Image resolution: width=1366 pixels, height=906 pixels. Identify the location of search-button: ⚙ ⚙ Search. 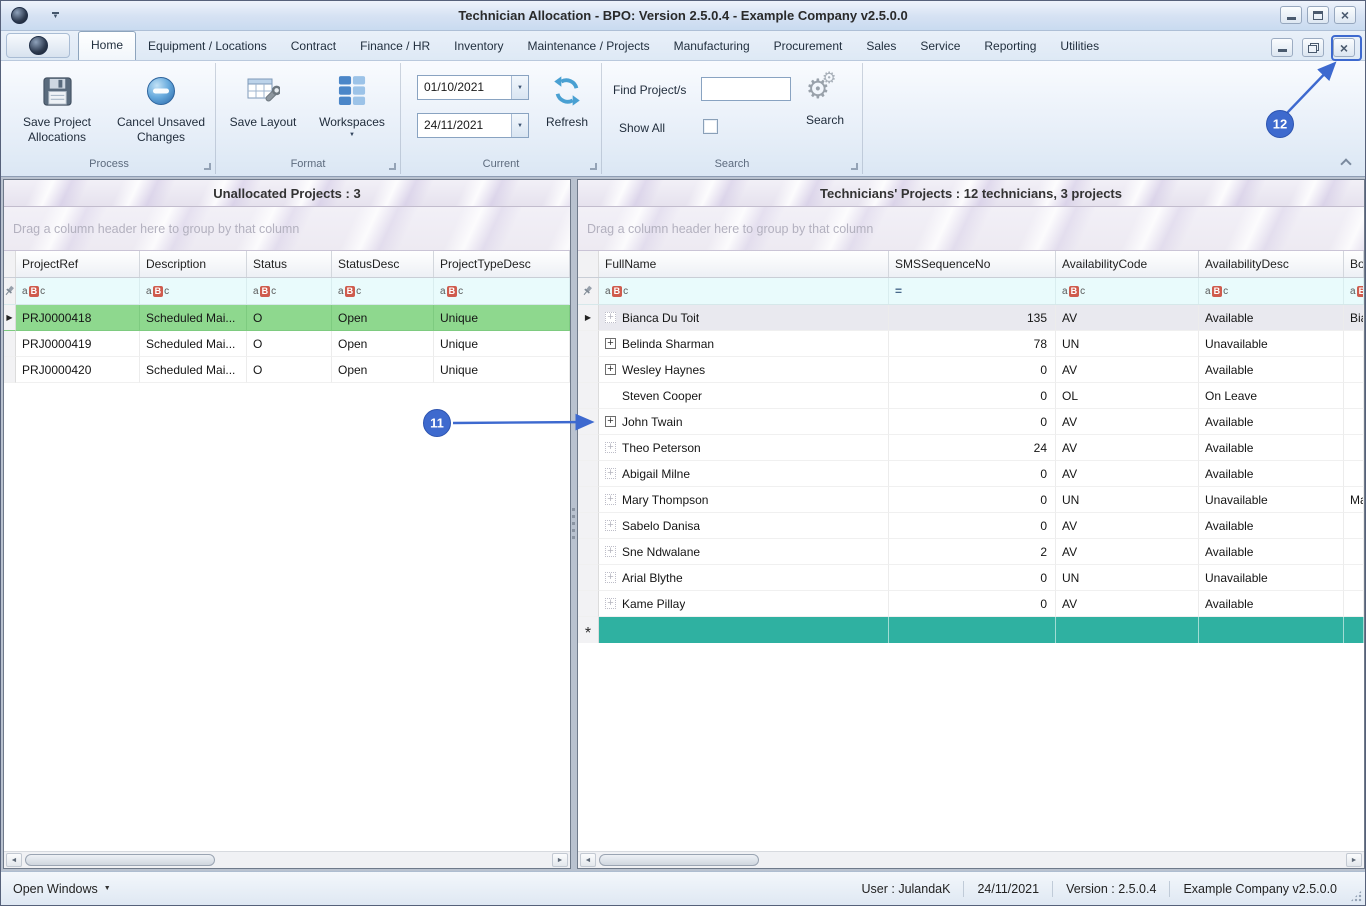
(825, 97).